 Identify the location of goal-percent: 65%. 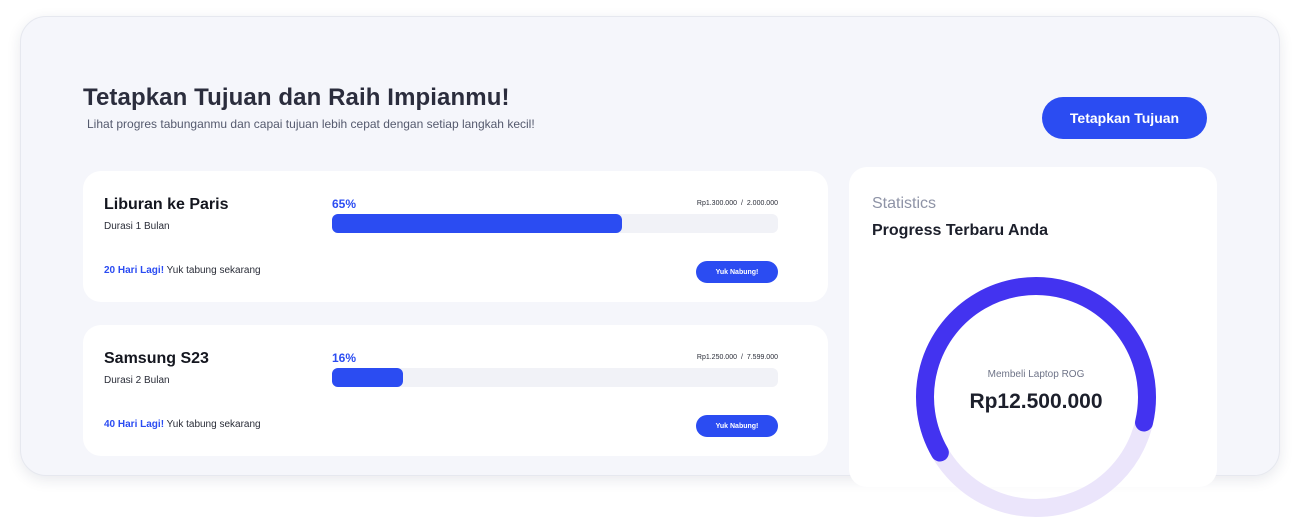
(344, 204).